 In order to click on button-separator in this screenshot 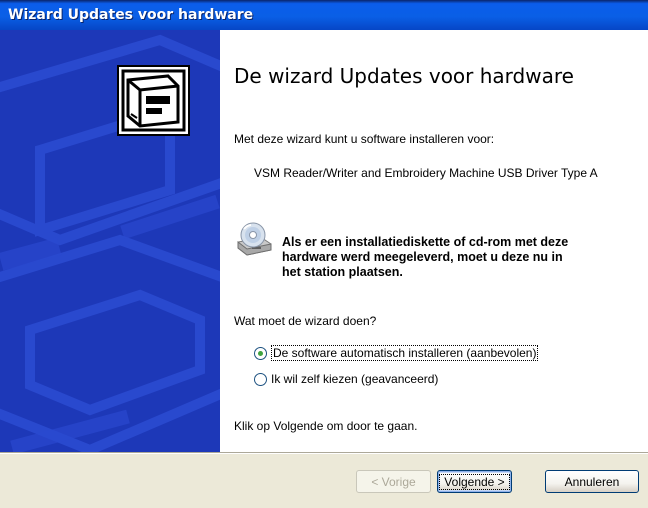, I will do `click(324, 453)`.